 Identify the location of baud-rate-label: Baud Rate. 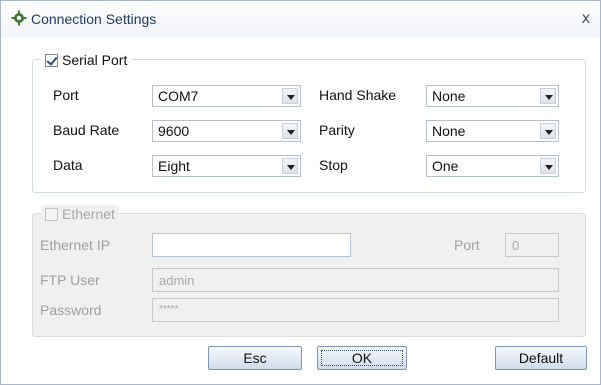
(86, 130).